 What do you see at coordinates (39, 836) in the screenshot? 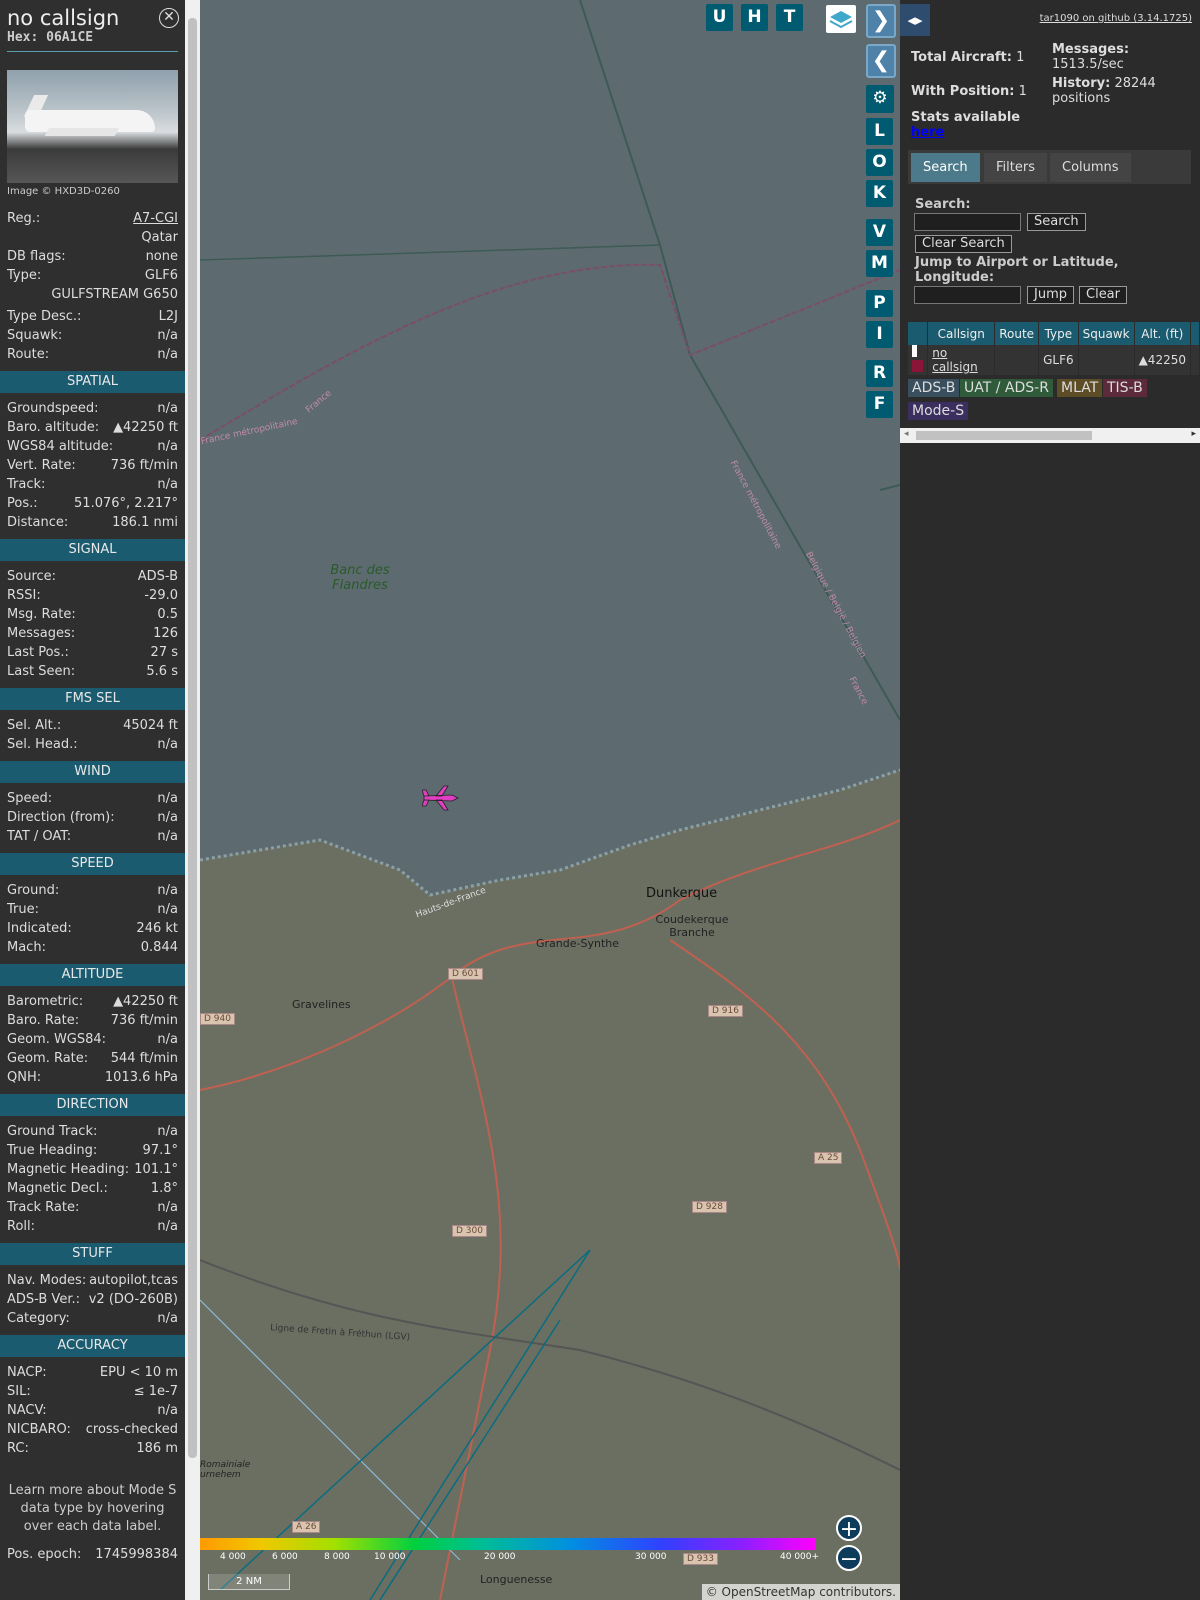
I see `field-label: TAT / OAT:` at bounding box center [39, 836].